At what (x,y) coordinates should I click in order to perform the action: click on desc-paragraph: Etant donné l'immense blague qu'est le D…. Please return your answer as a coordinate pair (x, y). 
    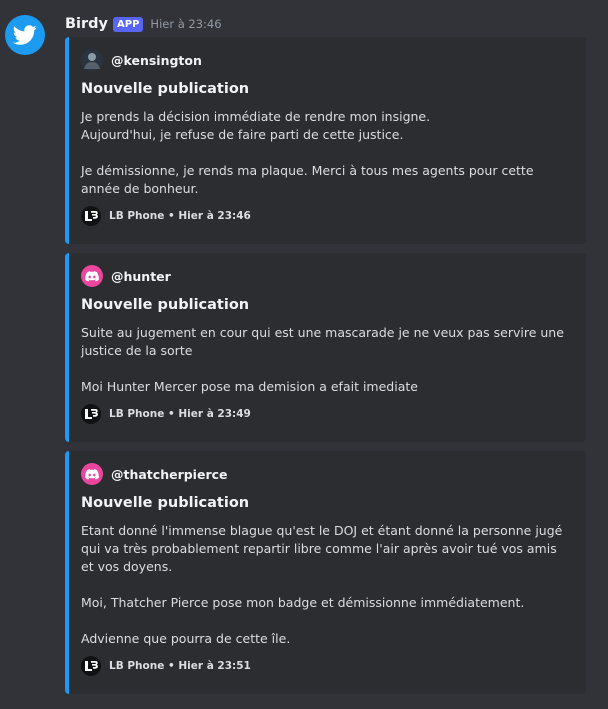
    Looking at the image, I should click on (322, 548).